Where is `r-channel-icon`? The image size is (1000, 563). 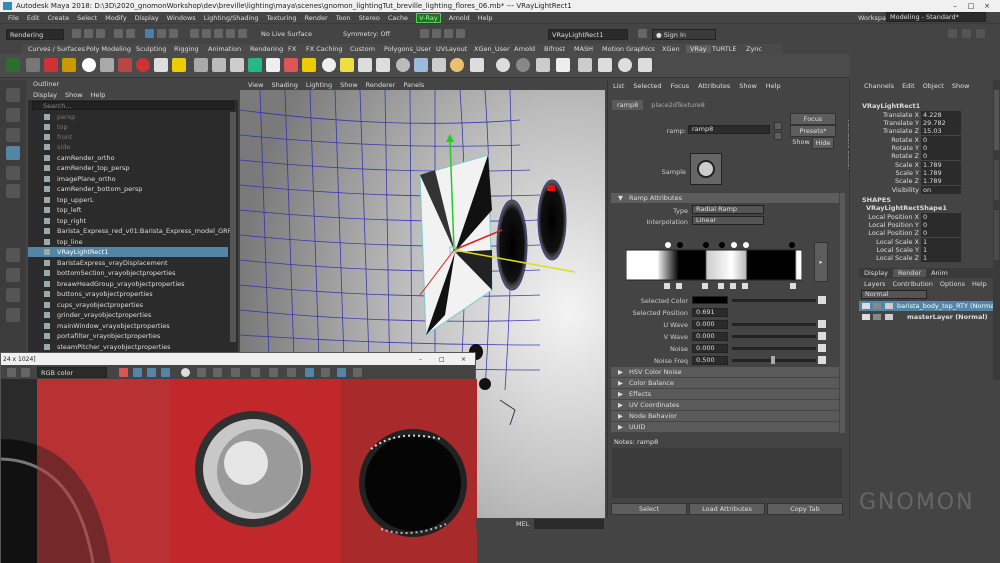
r-channel-icon is located at coordinates (137, 372).